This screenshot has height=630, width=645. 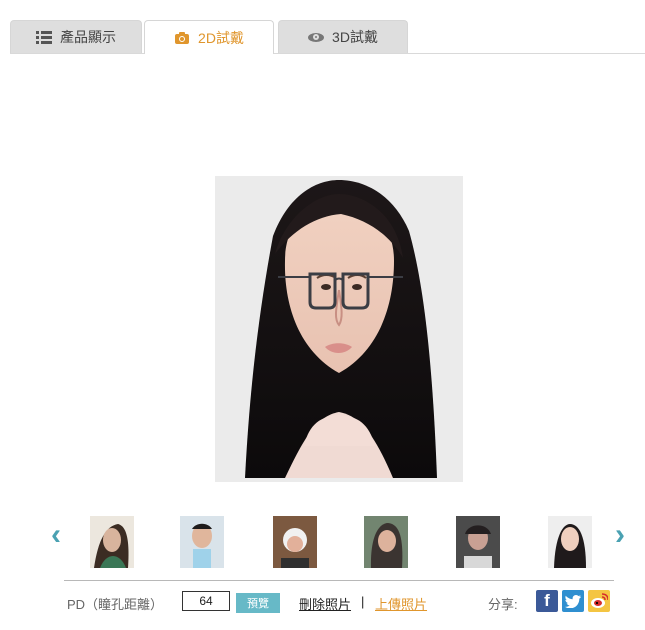 I want to click on pd-input, so click(x=206, y=601).